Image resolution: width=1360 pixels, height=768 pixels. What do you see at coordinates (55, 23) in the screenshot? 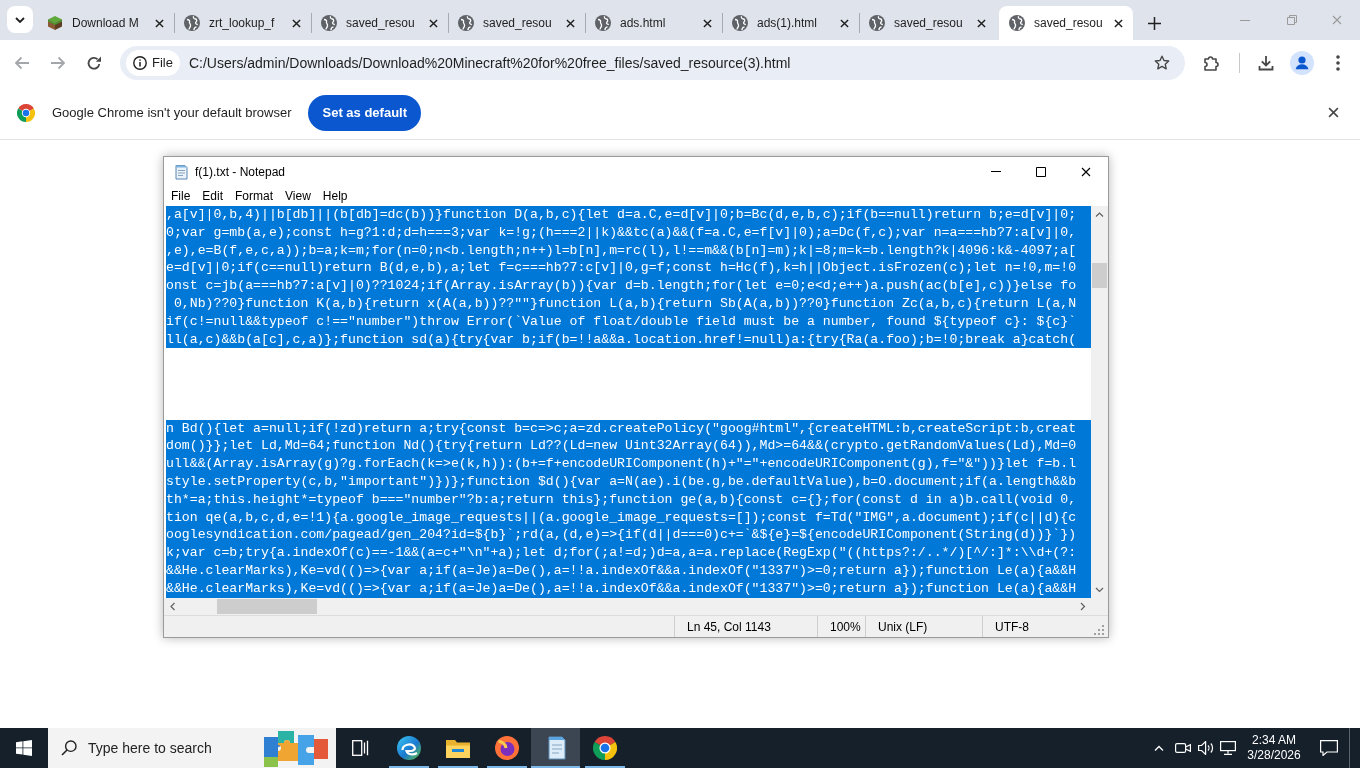
I see `grass-block-icon` at bounding box center [55, 23].